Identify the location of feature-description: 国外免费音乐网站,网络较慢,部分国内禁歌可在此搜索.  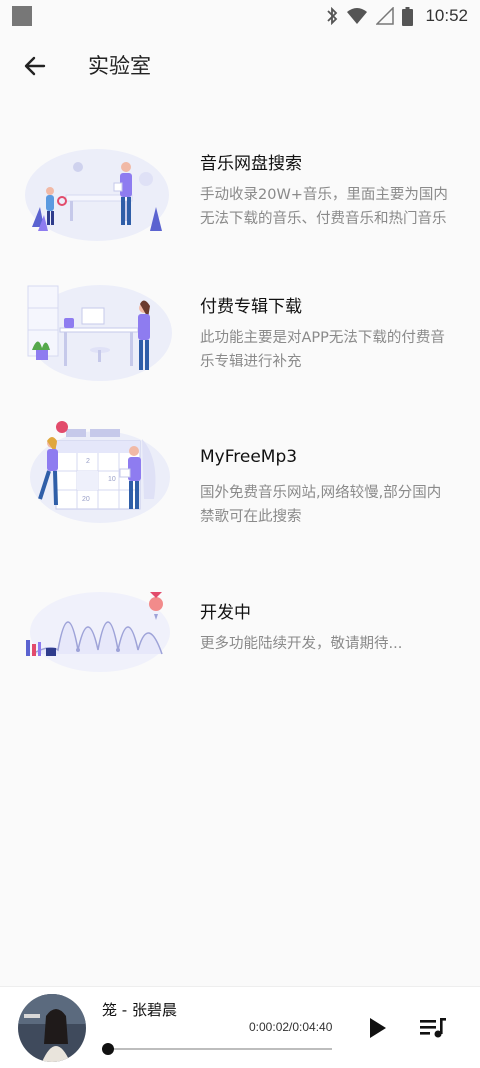
(321, 505).